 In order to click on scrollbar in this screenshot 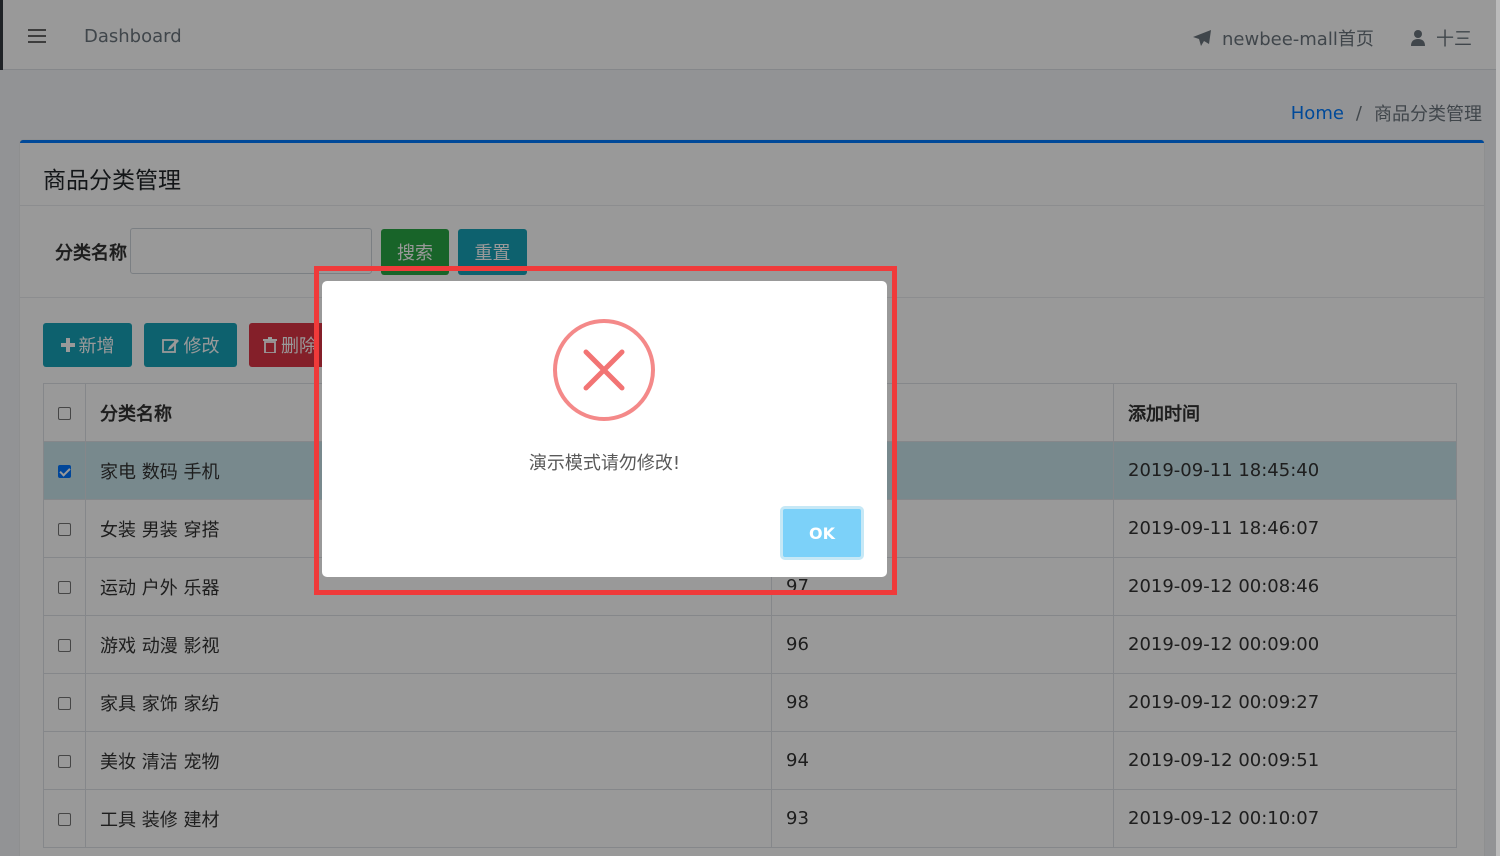, I will do `click(1498, 428)`.